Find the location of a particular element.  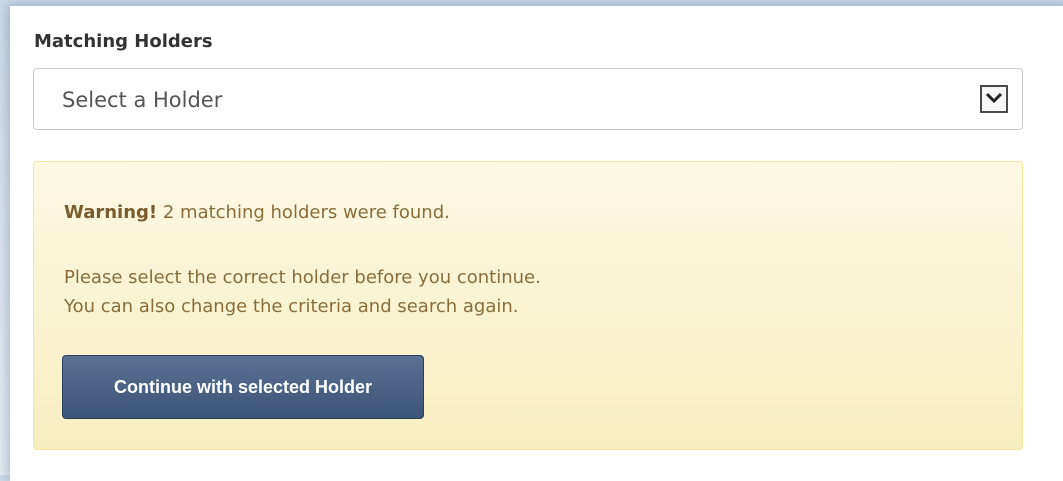

chevron-down-icon is located at coordinates (994, 98).